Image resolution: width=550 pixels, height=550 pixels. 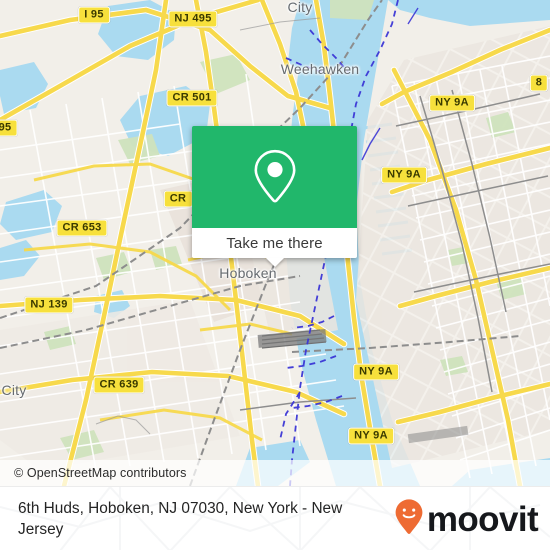 I want to click on road-shield: CR, so click(x=178, y=199).